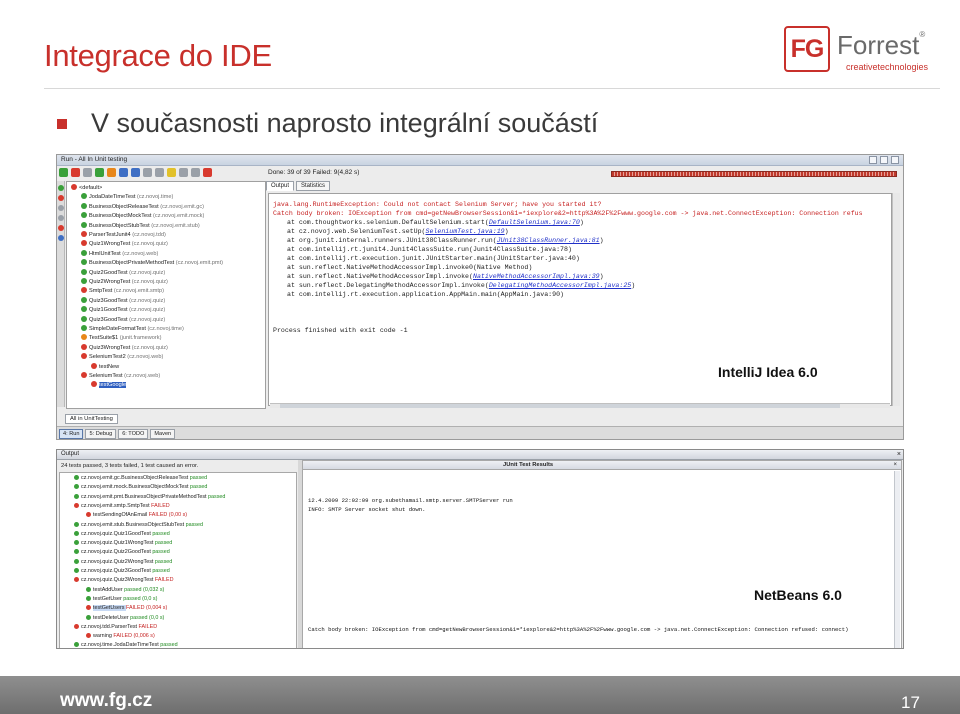 The height and width of the screenshot is (714, 960). I want to click on nb-tree-item: cz.novoj.quiz.Quiz3WrongTest FAILED, so click(123, 580).